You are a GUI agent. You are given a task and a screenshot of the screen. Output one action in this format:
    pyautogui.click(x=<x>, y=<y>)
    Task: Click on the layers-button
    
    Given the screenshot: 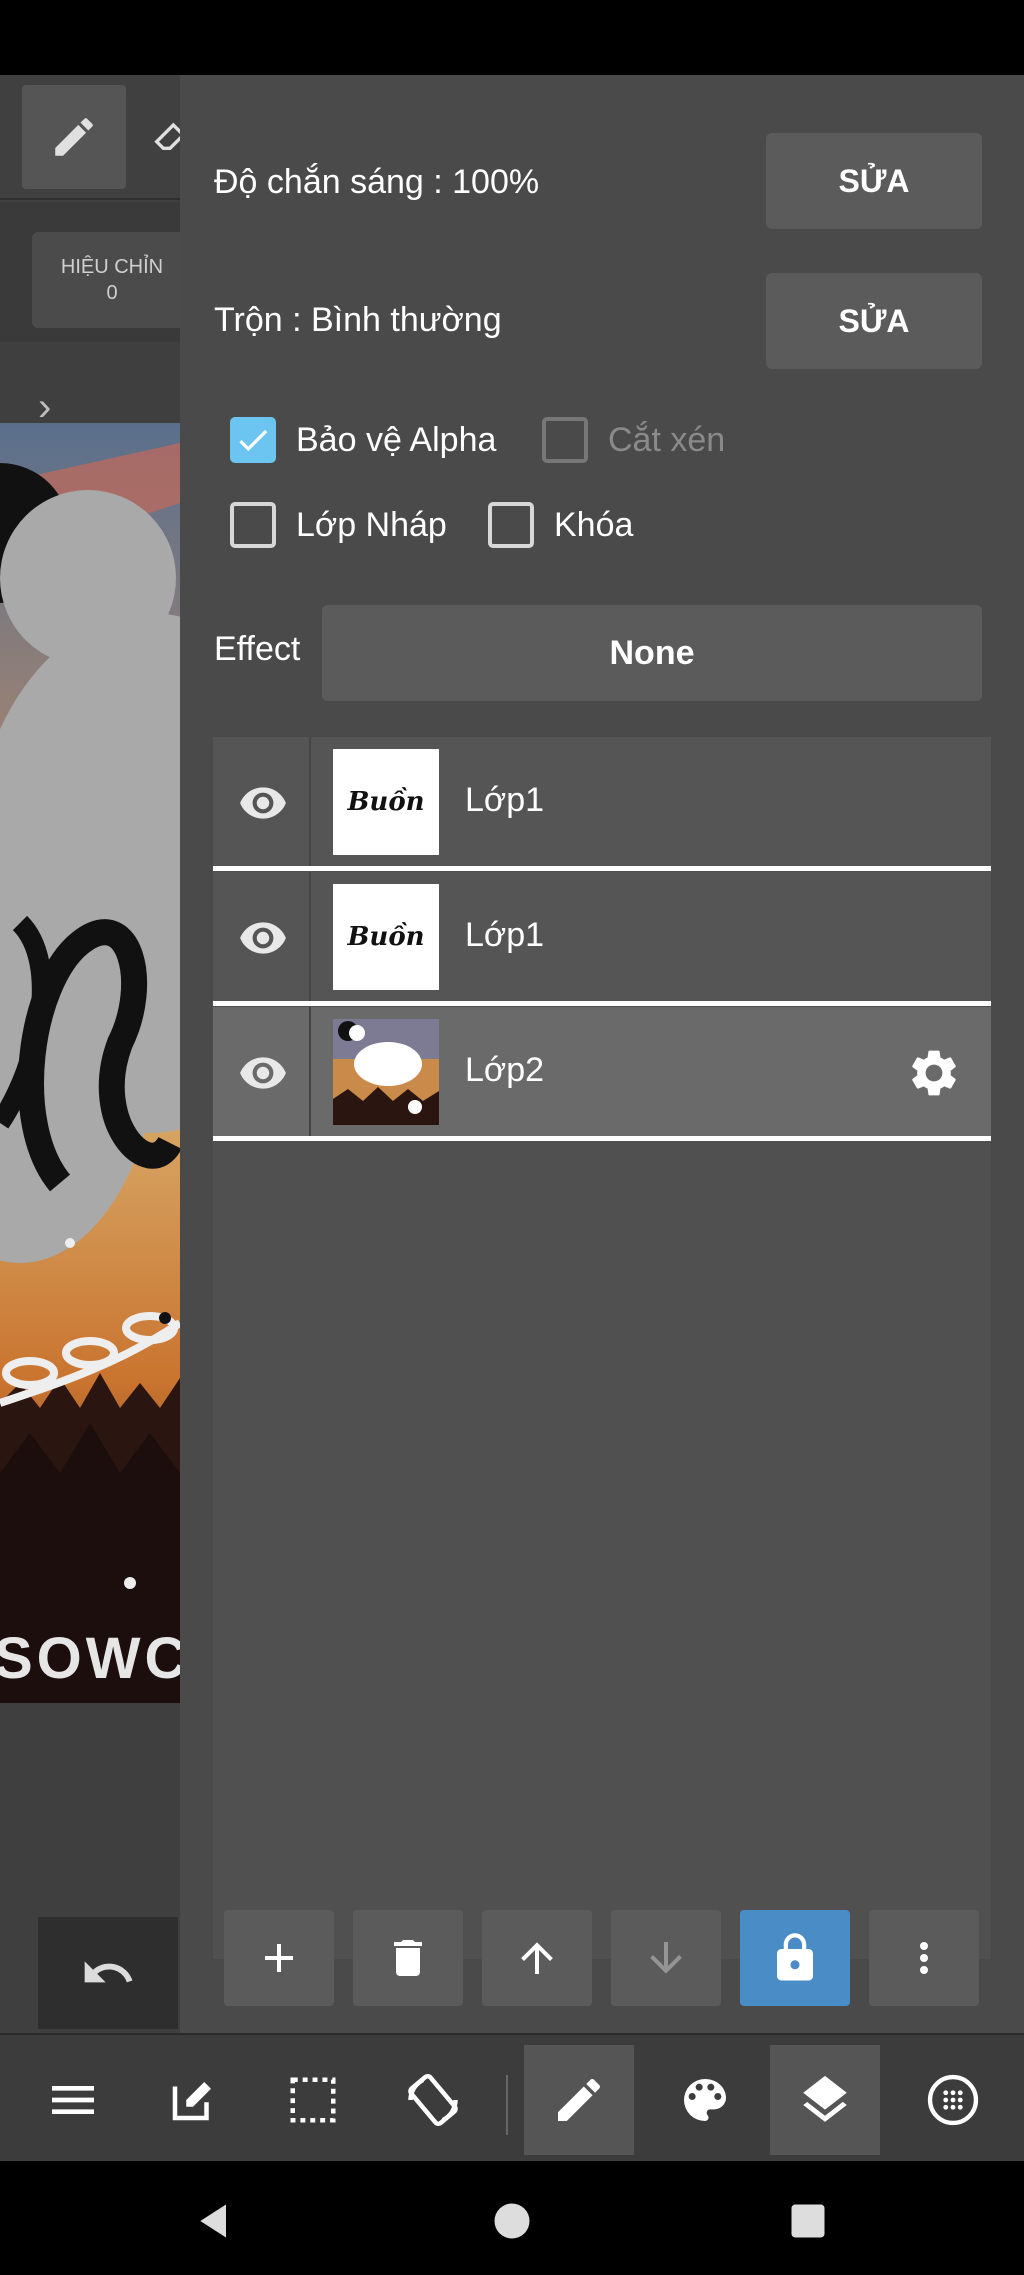 What is the action you would take?
    pyautogui.click(x=825, y=2100)
    